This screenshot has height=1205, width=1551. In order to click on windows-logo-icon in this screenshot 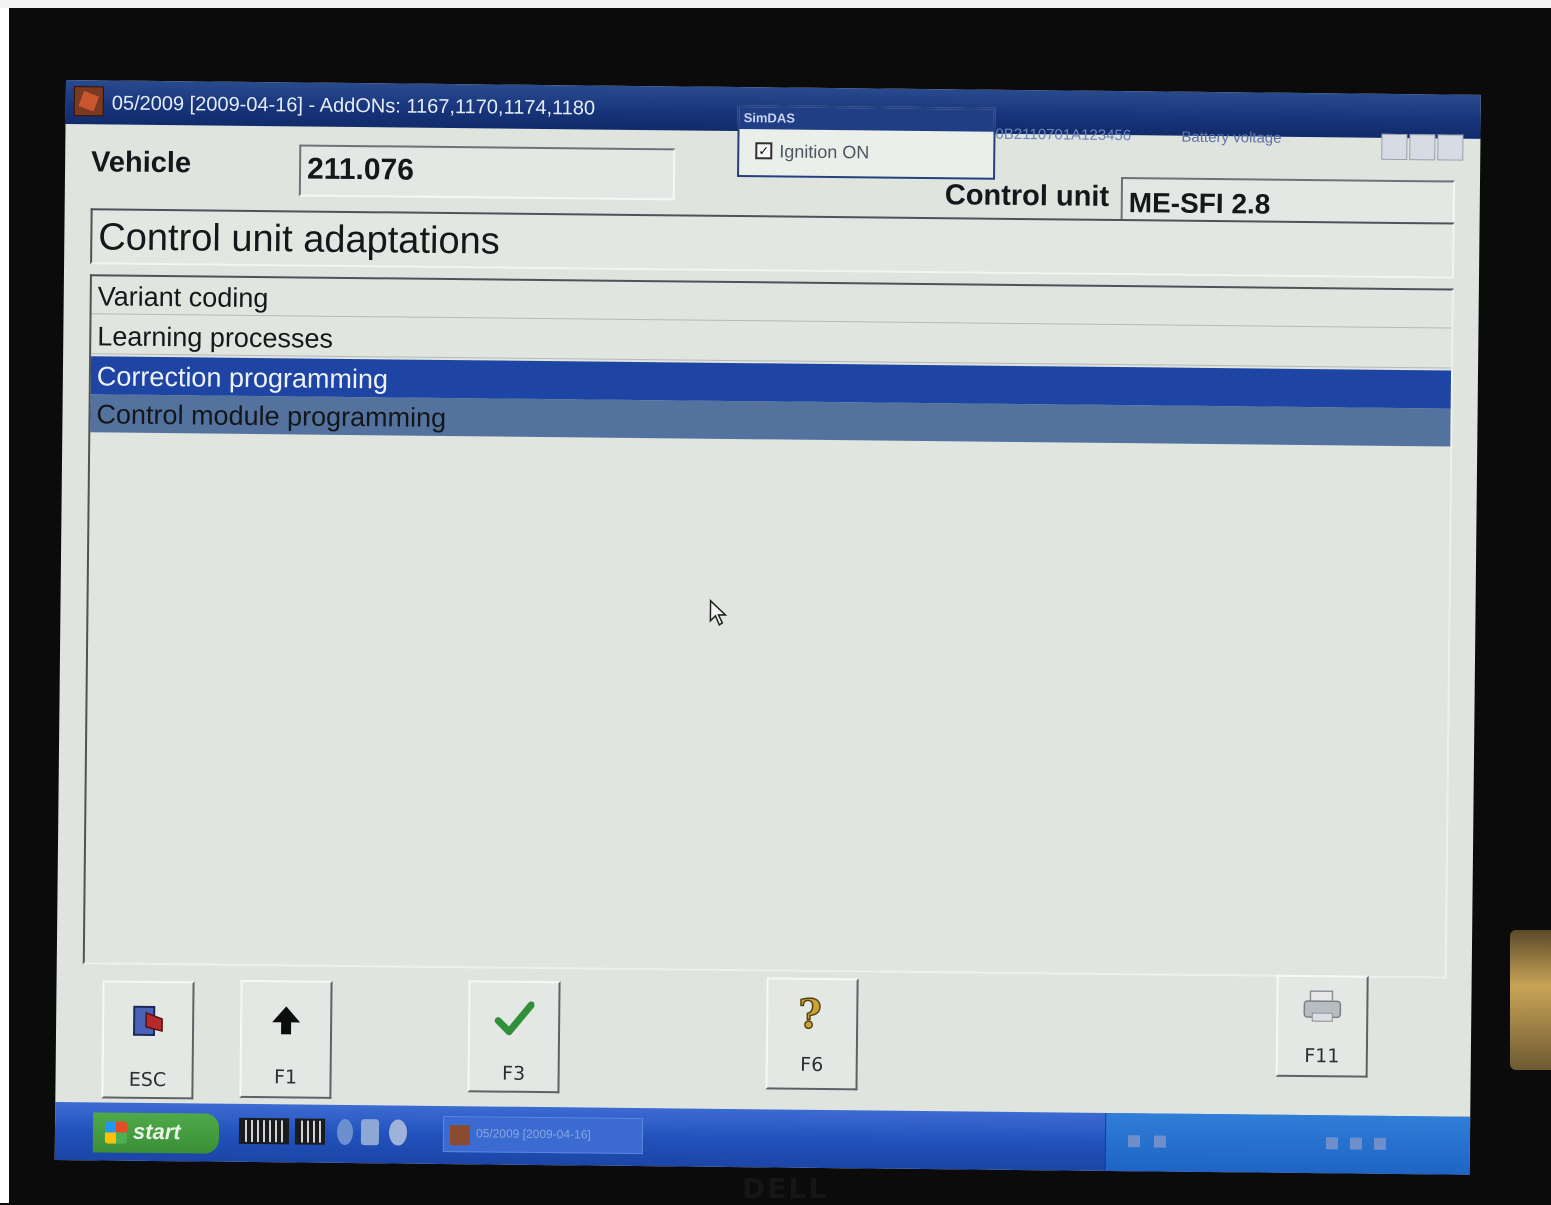, I will do `click(116, 1132)`.